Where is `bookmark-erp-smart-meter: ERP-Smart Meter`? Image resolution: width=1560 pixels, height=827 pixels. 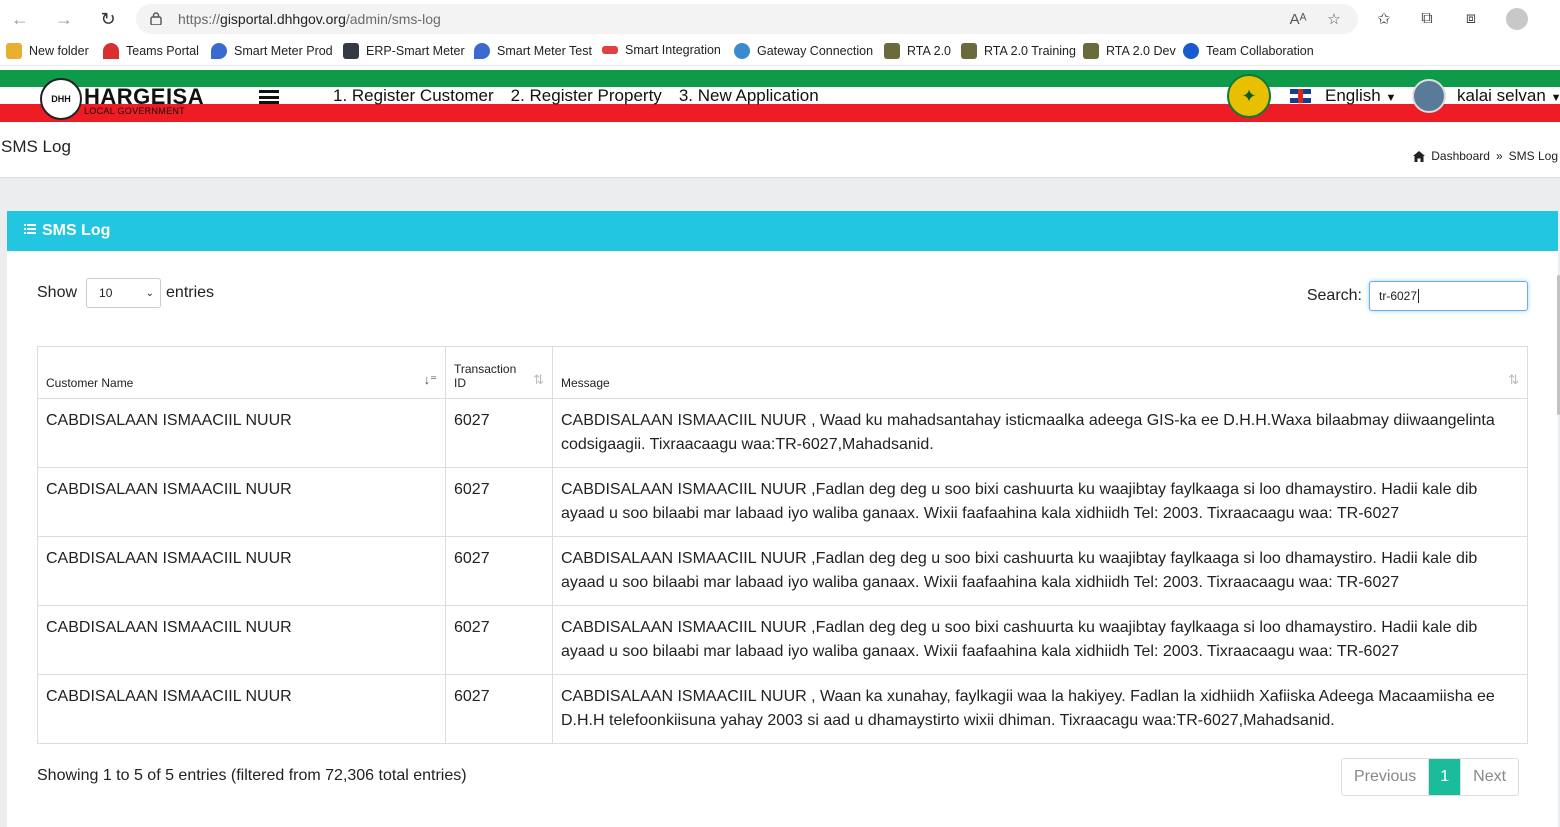
bookmark-erp-smart-meter: ERP-Smart Meter is located at coordinates (404, 51).